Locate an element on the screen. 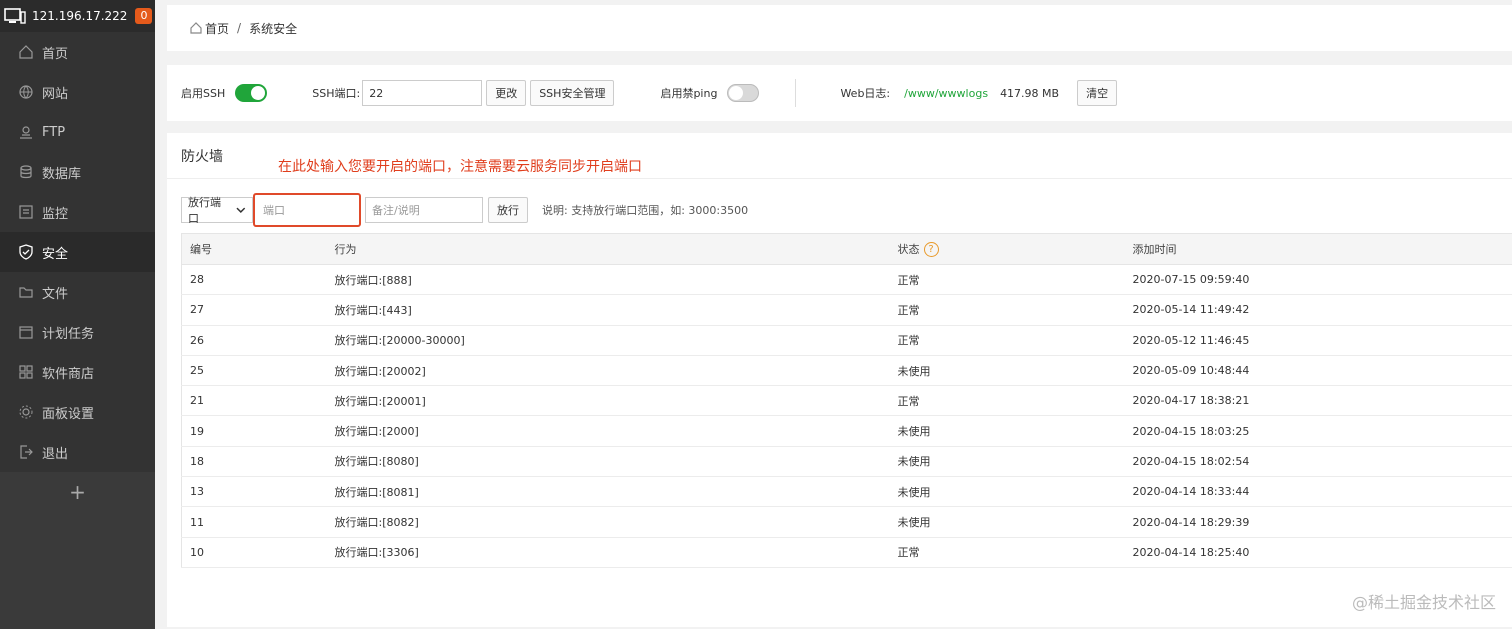  table-cell: 2020-04-17 18:38:21 is located at coordinates (1322, 401).